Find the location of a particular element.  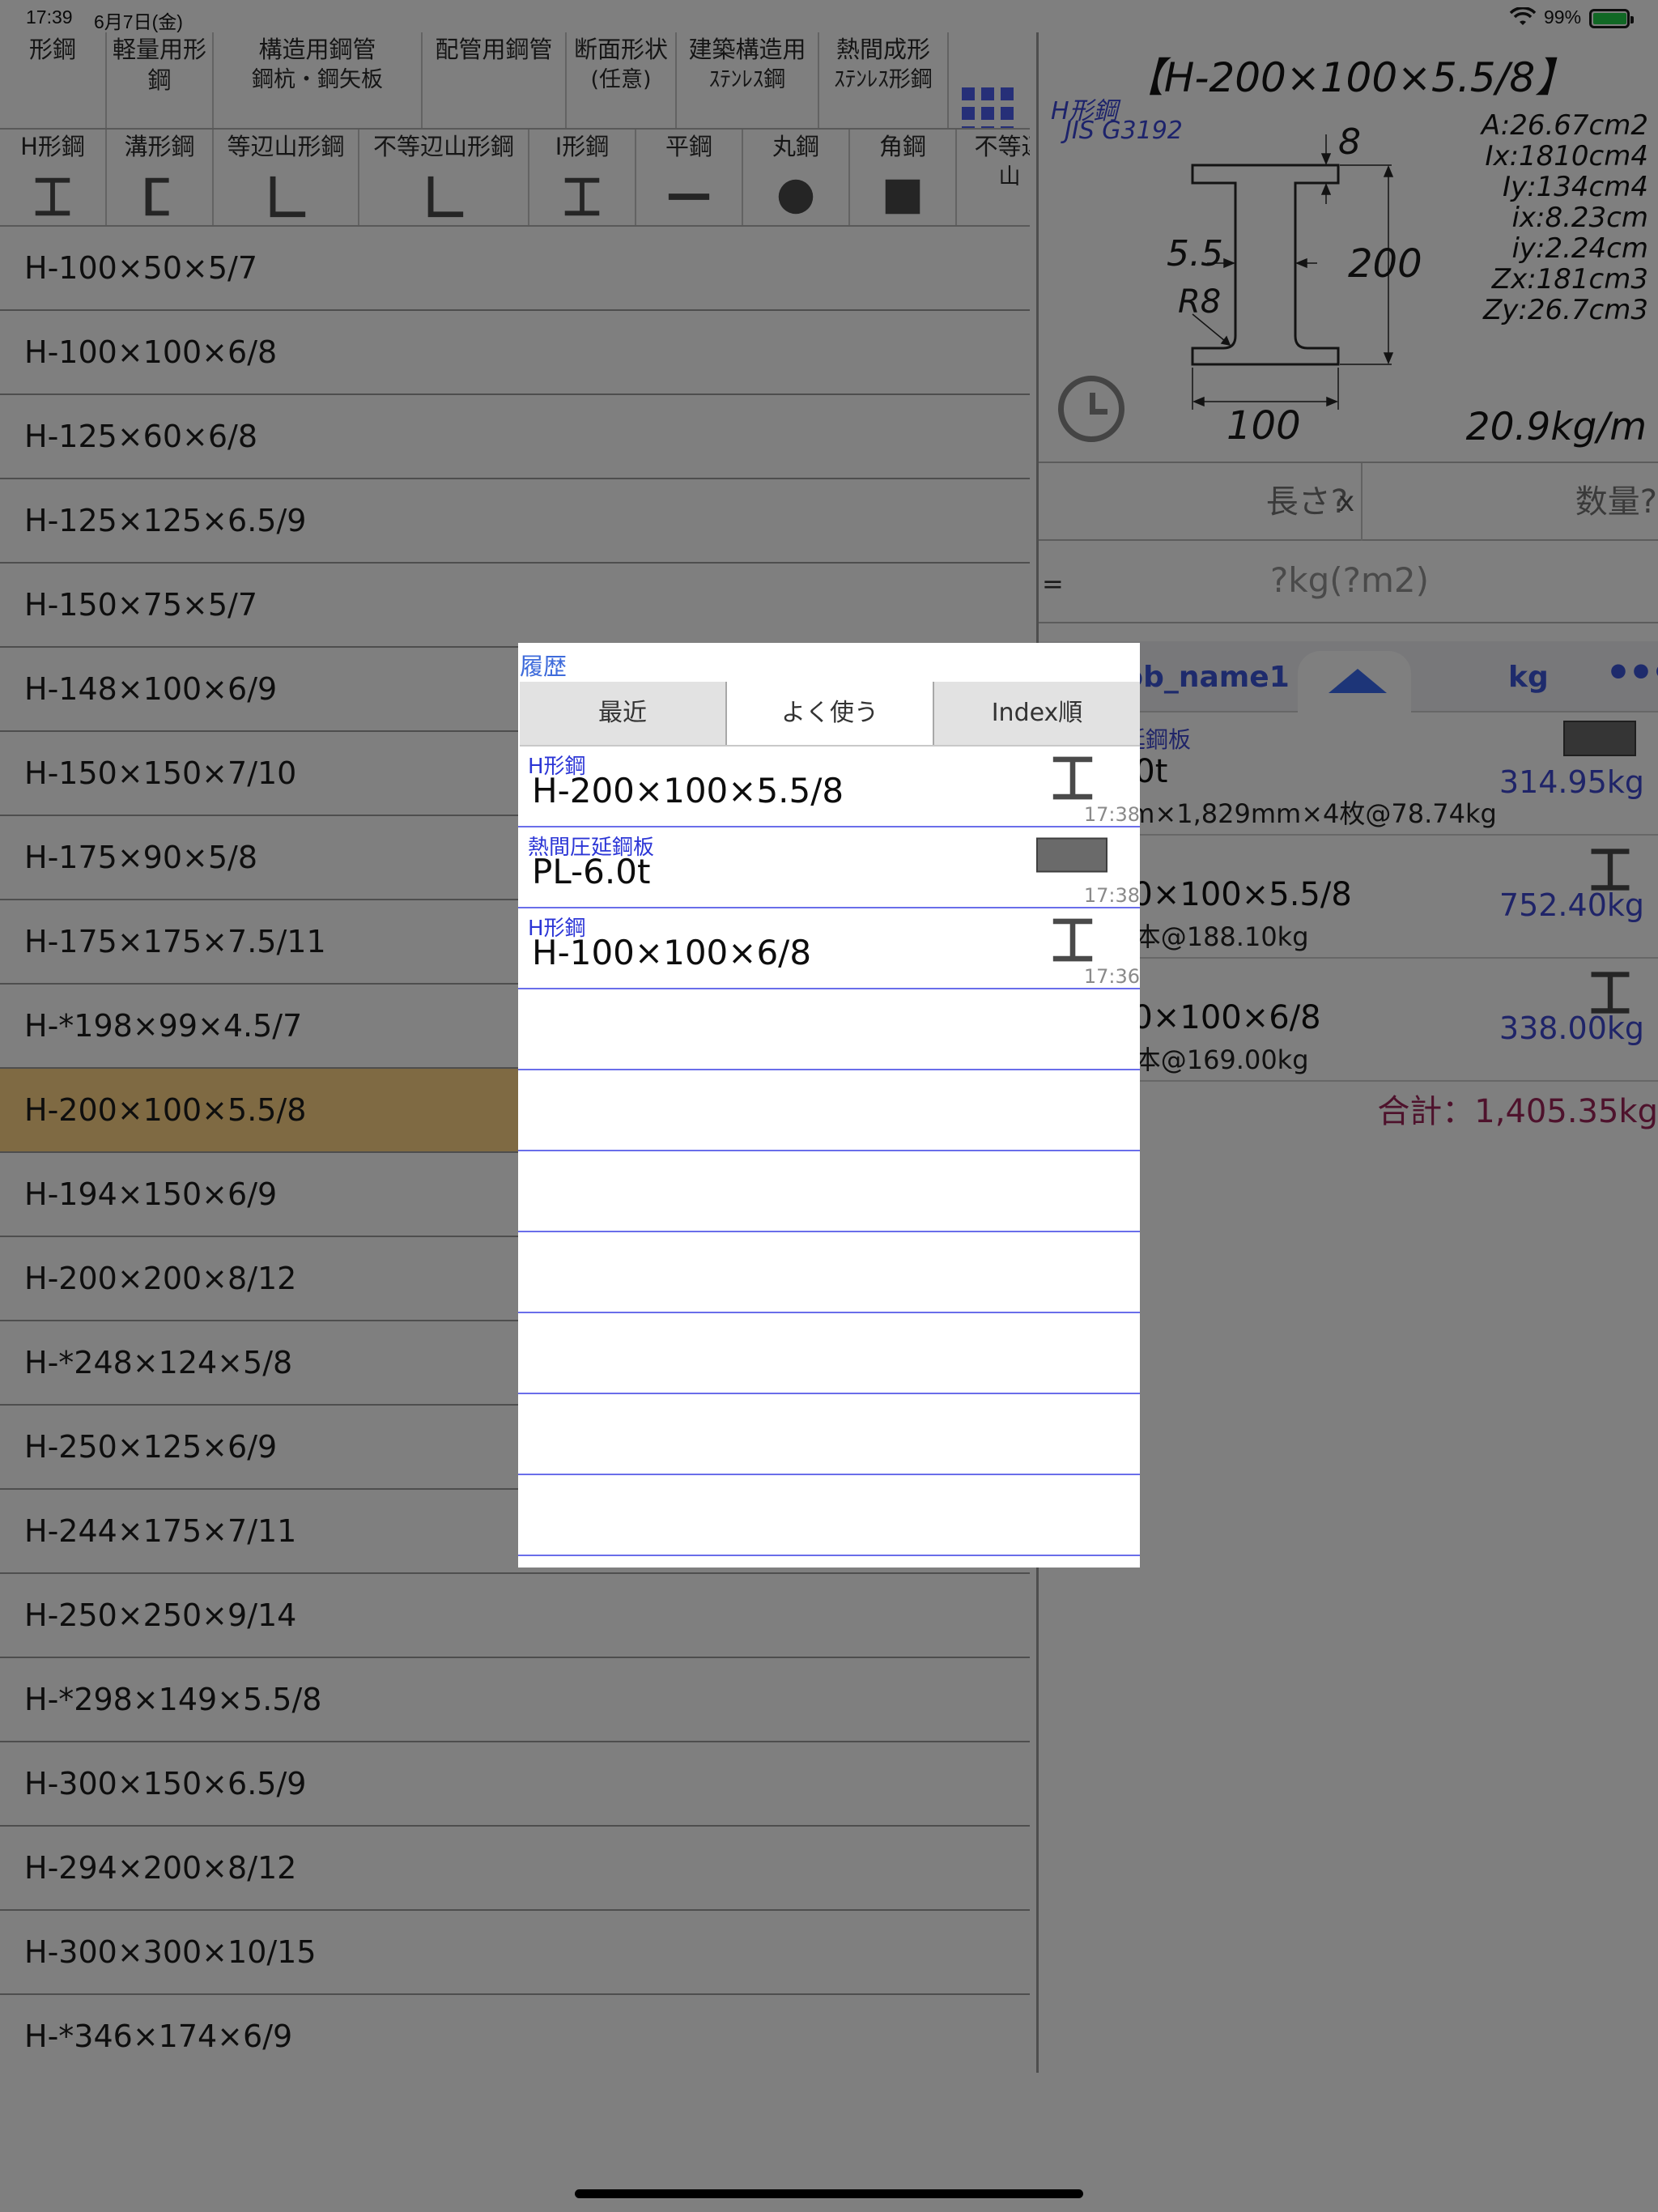

history-item-name: H-200×100×5.5/8 is located at coordinates (688, 791).